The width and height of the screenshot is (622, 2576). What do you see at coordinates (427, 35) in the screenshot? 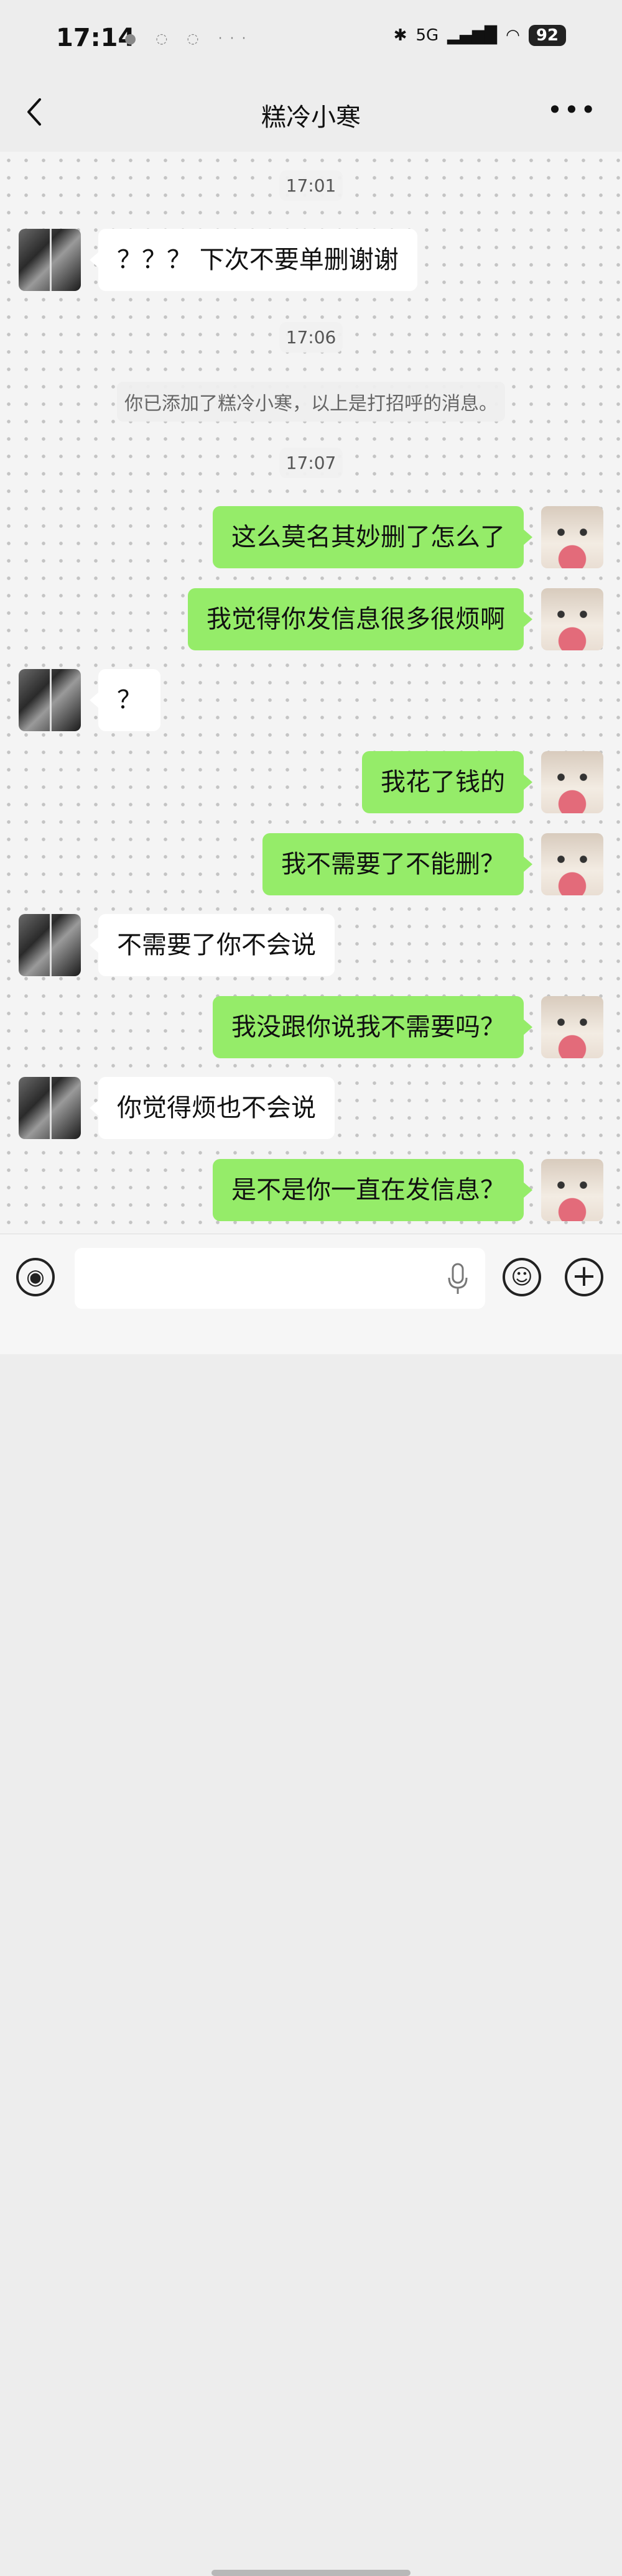
I see `network-label: 5G` at bounding box center [427, 35].